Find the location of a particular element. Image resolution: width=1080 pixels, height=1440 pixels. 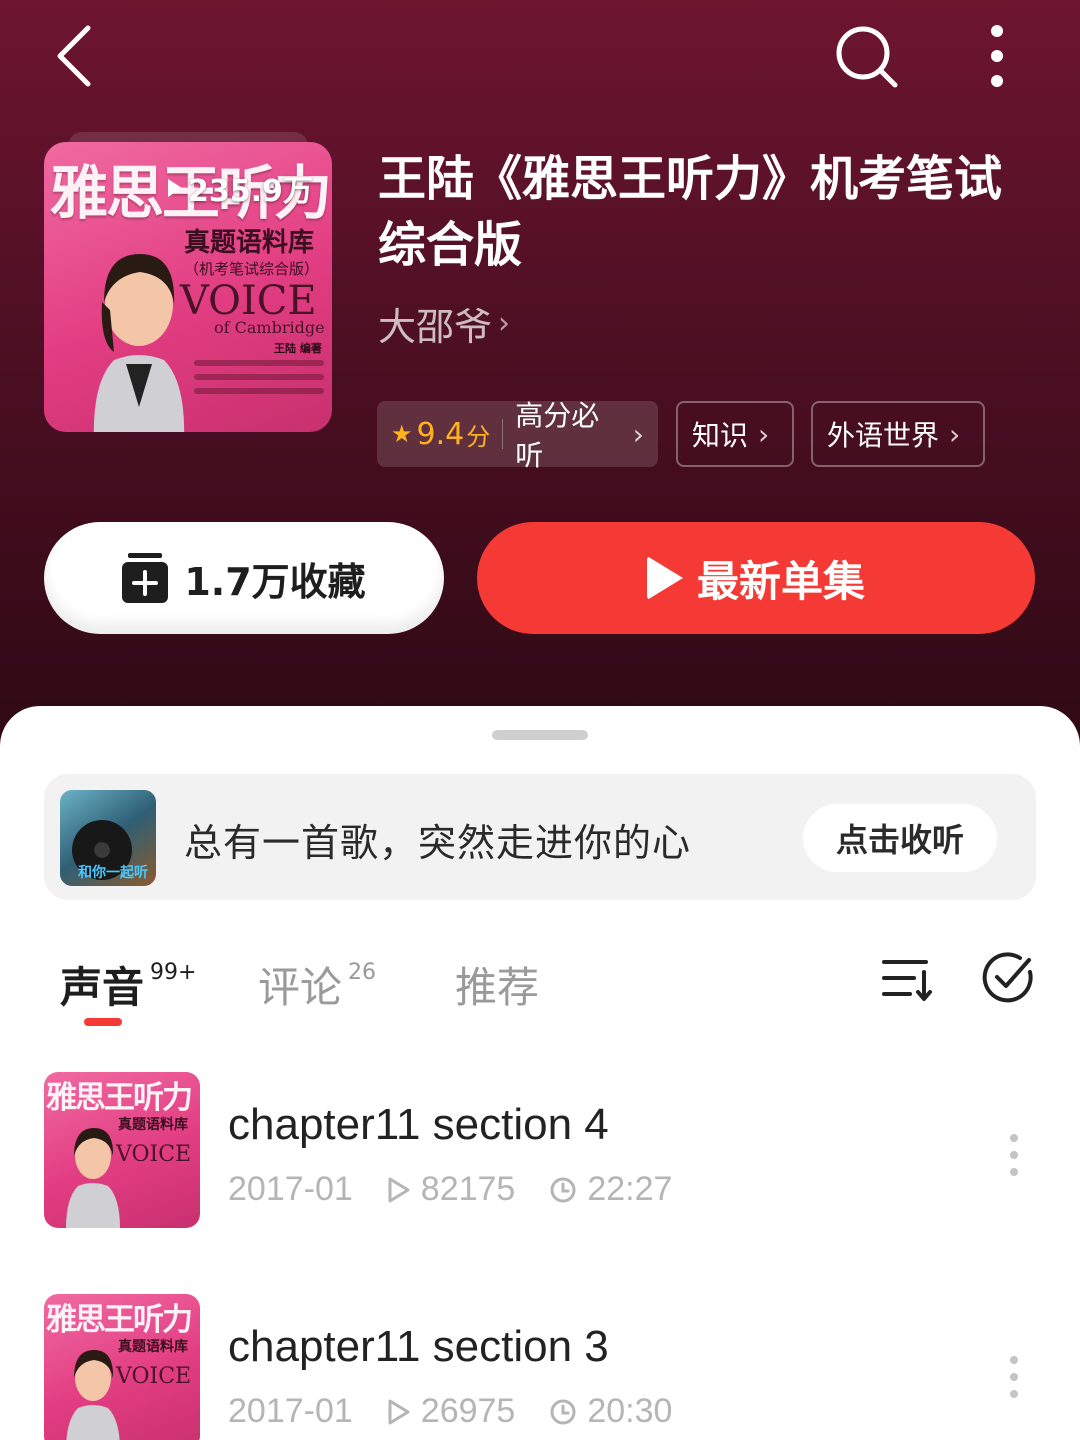

tab-count: 99+ is located at coordinates (173, 972).